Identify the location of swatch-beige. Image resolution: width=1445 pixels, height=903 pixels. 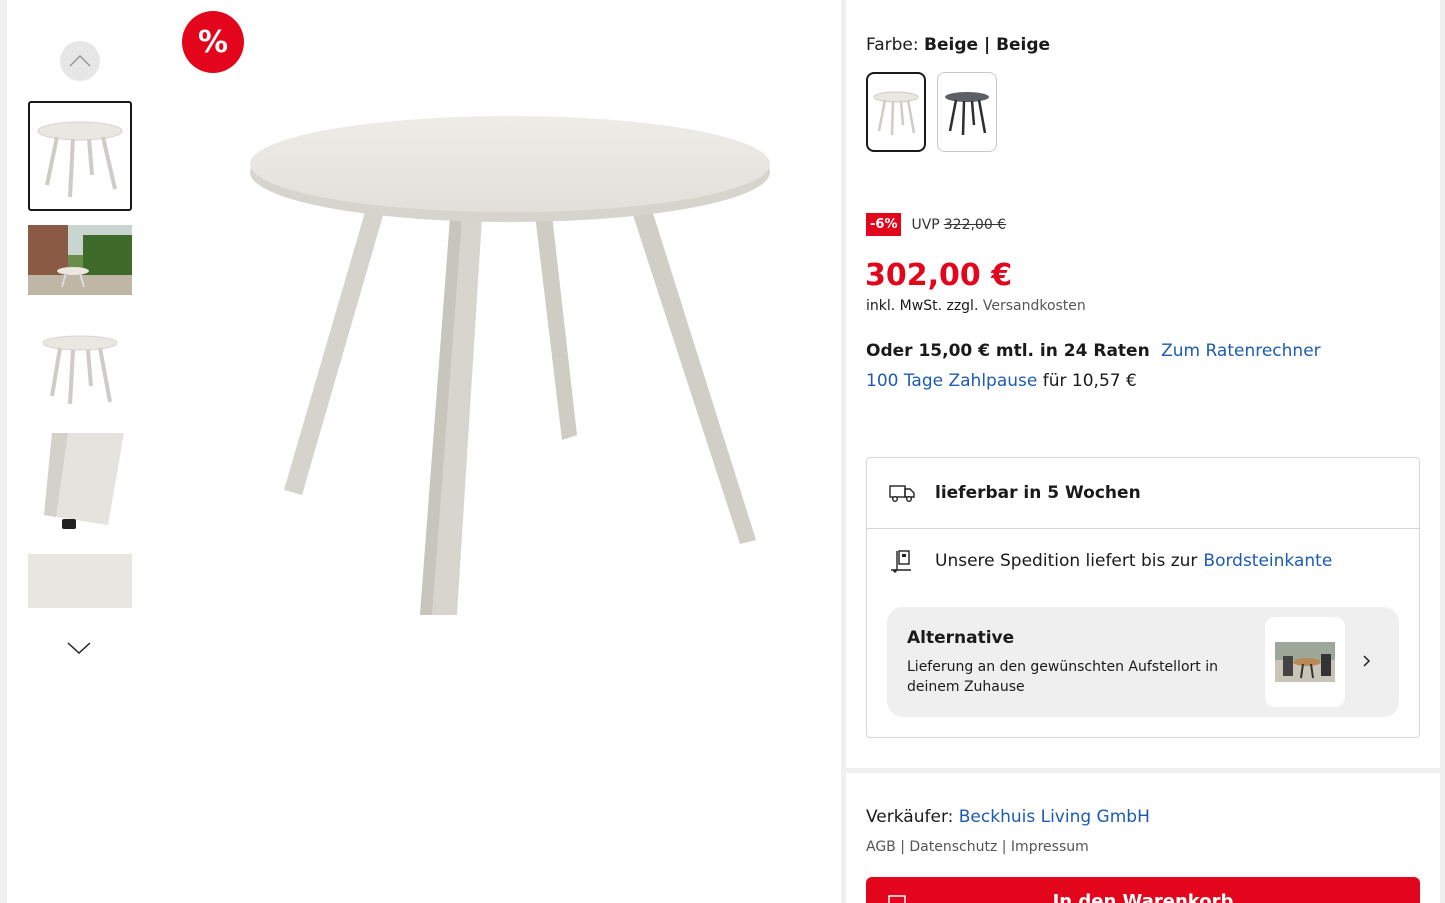
(896, 112).